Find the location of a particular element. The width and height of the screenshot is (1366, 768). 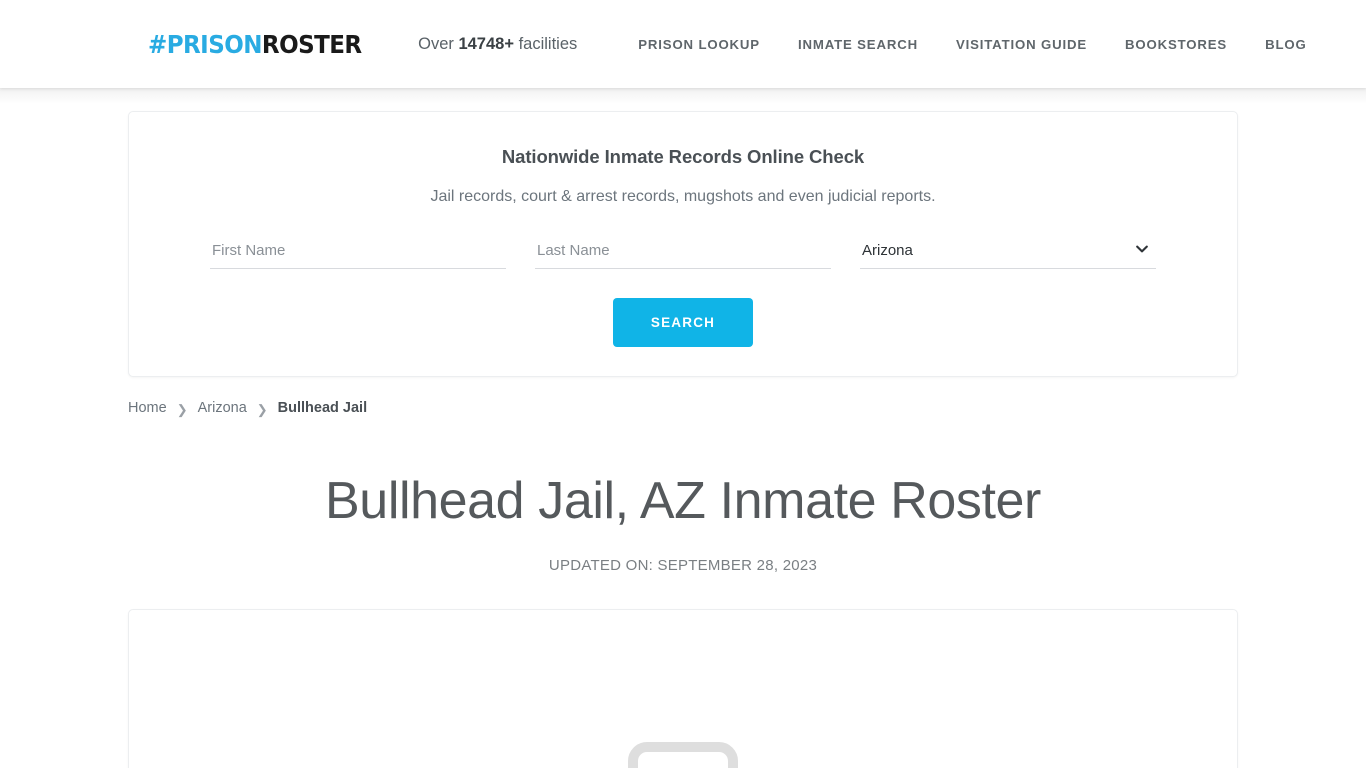

logo-dark-text: ROSTER is located at coordinates (311, 44).